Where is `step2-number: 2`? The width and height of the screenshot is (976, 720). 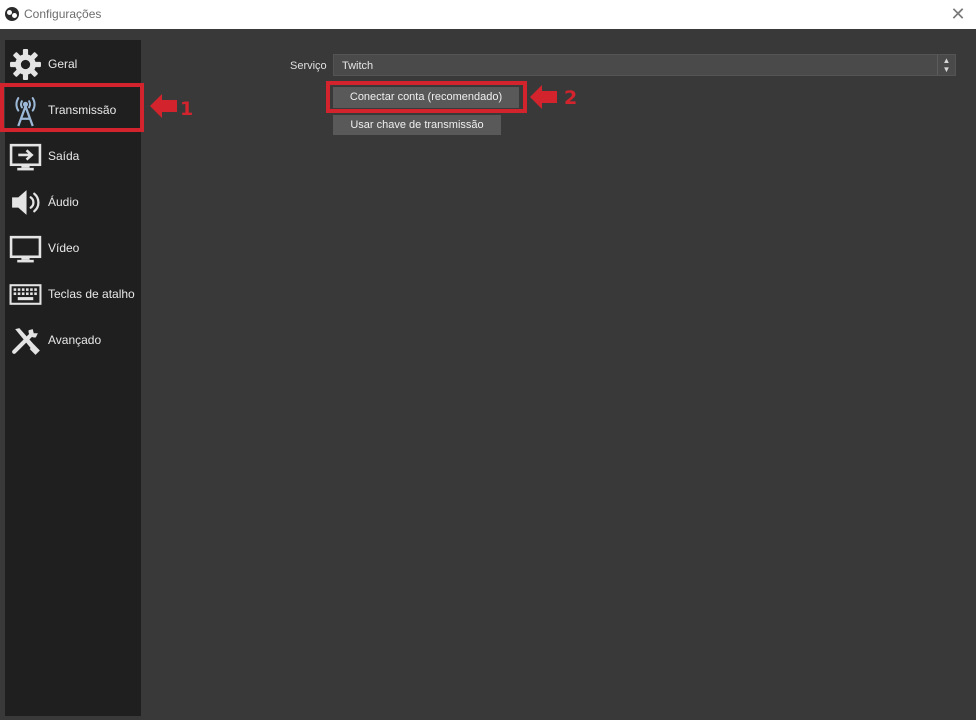
step2-number: 2 is located at coordinates (571, 98).